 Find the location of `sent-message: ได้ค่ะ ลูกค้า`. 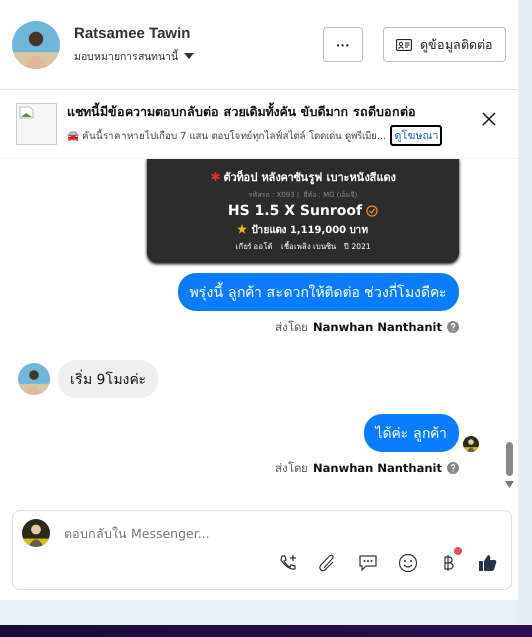

sent-message: ได้ค่ะ ลูกค้า is located at coordinates (411, 433).